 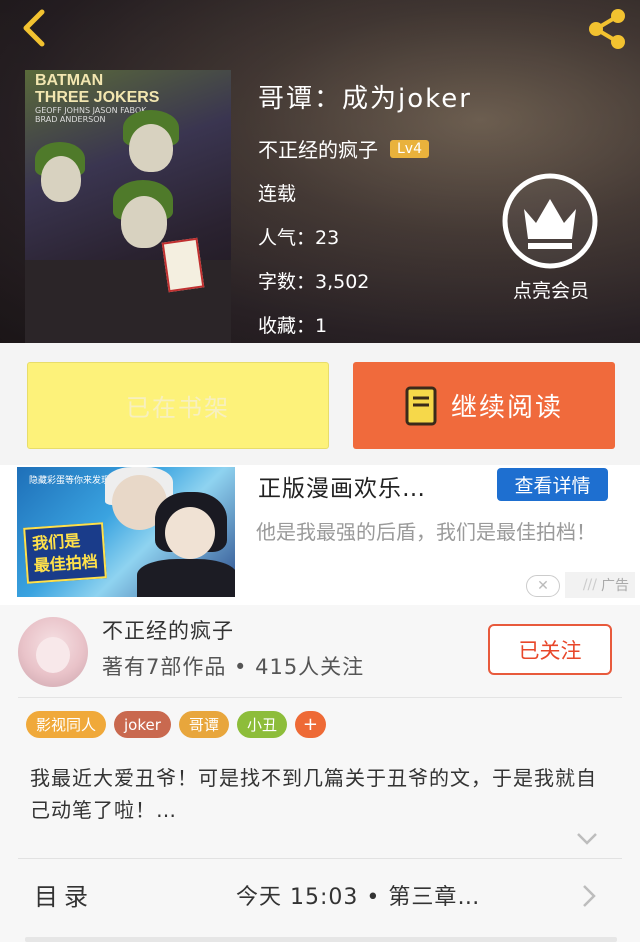 What do you see at coordinates (552, 484) in the screenshot?
I see `view-details-button: 查看详情` at bounding box center [552, 484].